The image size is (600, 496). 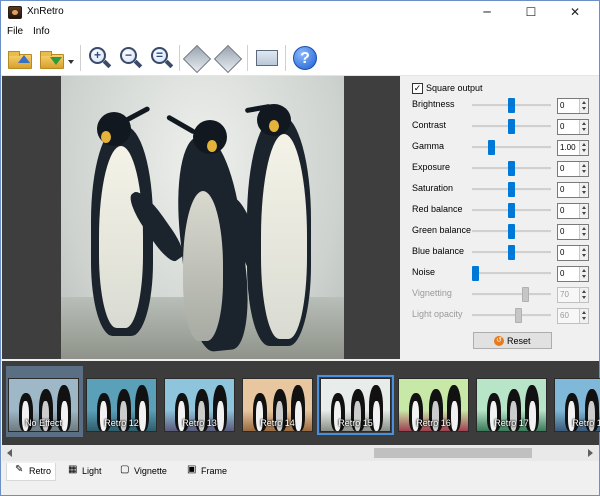 I want to click on rotate-right-icon, so click(x=228, y=59).